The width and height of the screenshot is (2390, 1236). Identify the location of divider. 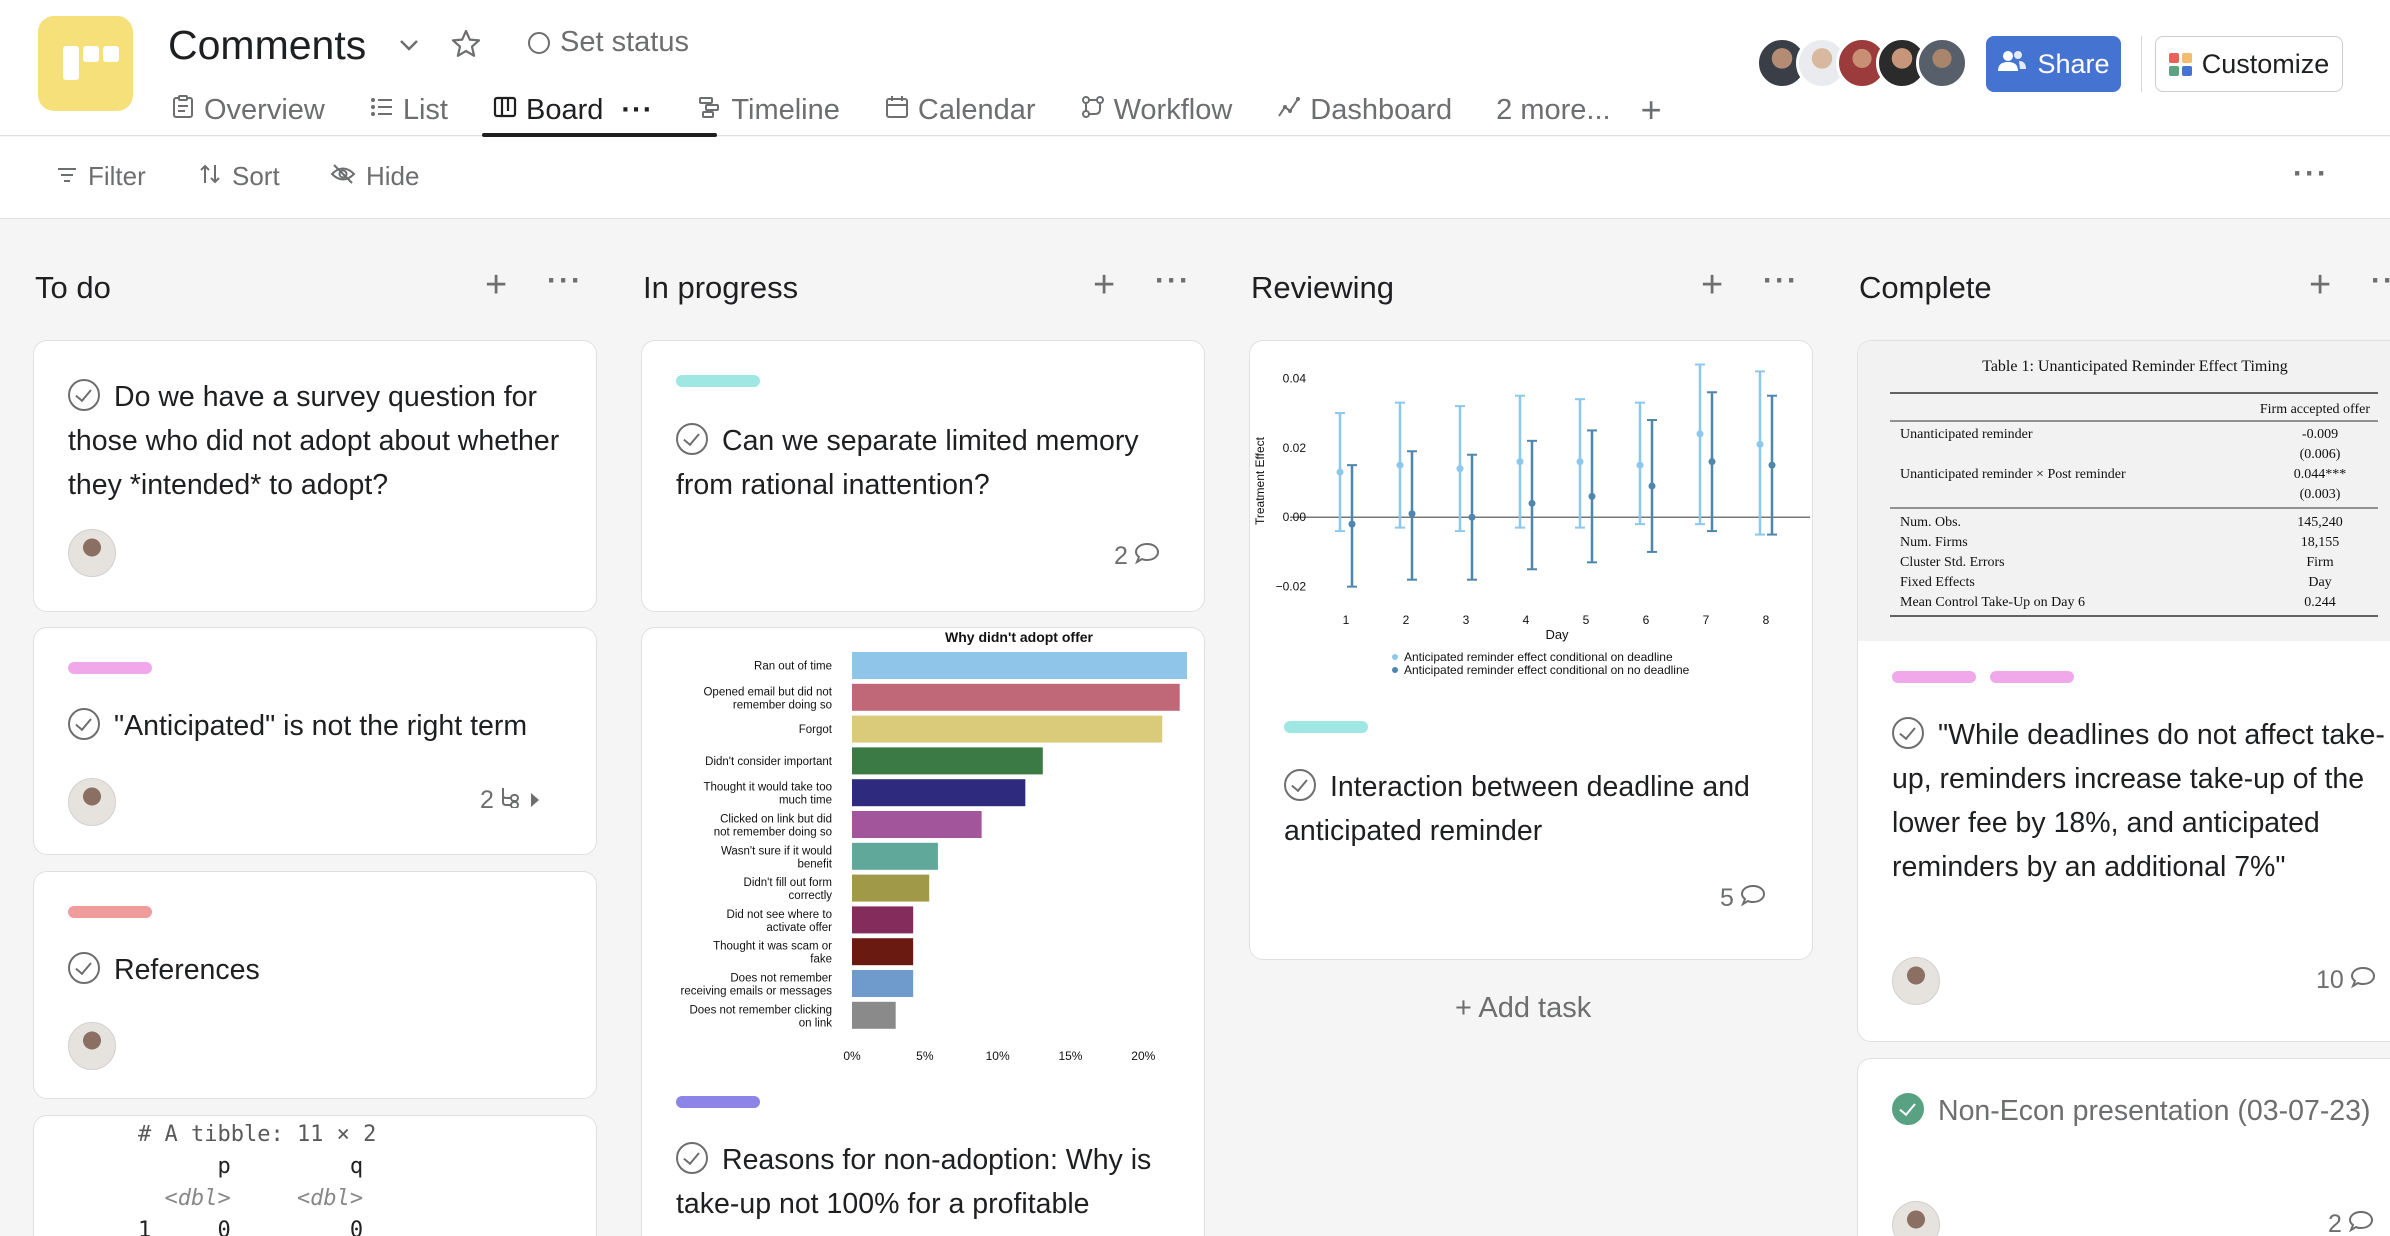
(2141, 64).